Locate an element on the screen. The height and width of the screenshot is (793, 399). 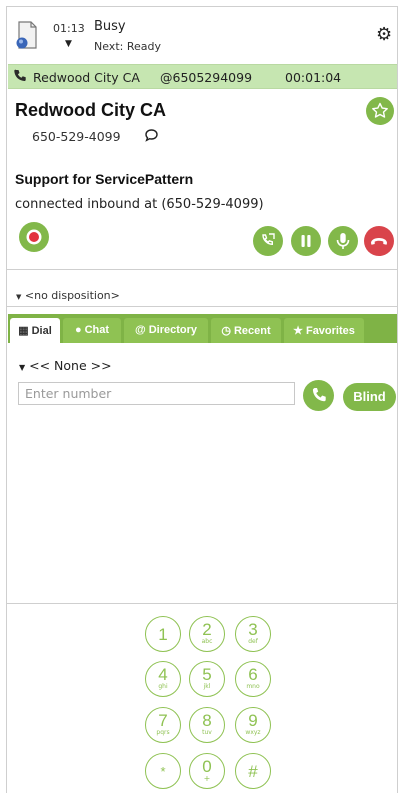
disposition-dropdown: ▼ <no disposition> is located at coordinates (68, 295).